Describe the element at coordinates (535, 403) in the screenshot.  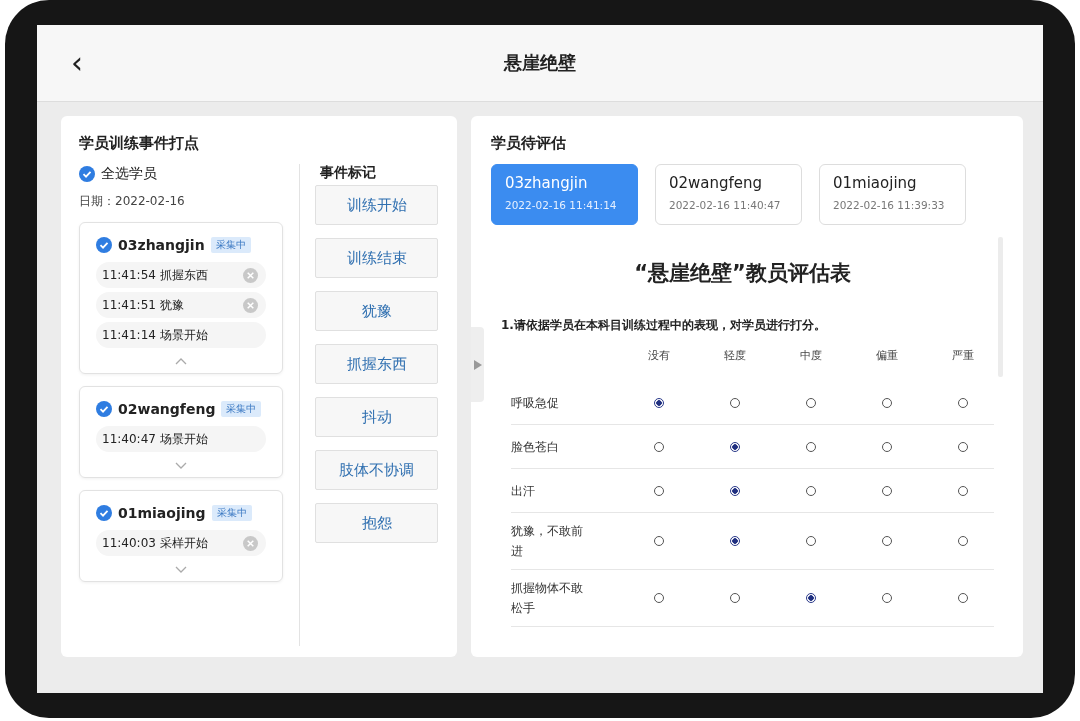
I see `row-label: 呼吸急促` at that location.